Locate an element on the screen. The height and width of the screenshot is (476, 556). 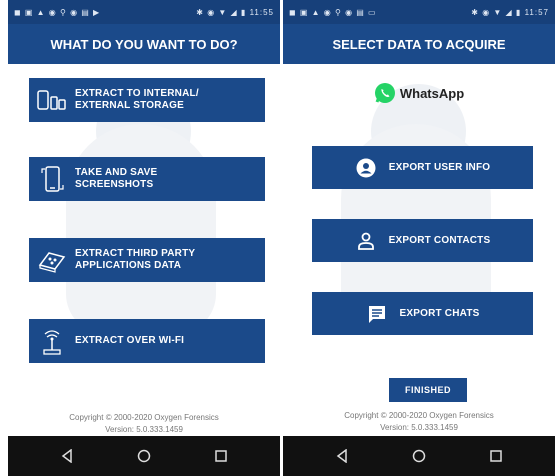
extract-storage-button: EXTRACT TO INTERNAL/EXTERNAL STORAGE is located at coordinates (147, 100).